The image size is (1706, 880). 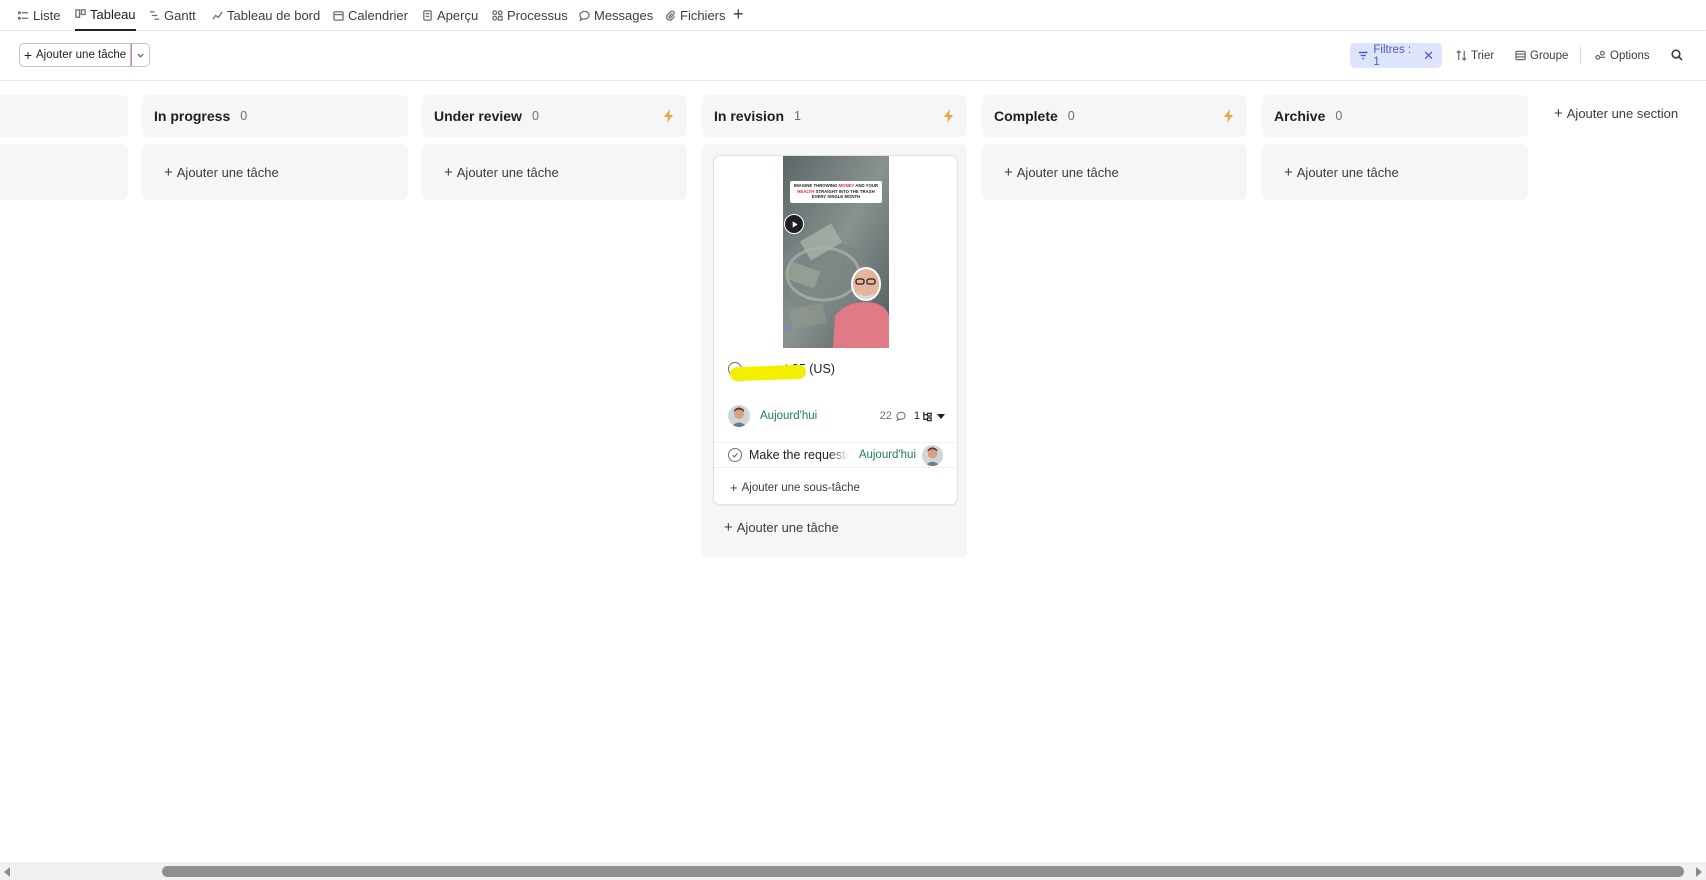 I want to click on add-section-button: + Ajouter une section, so click(x=1616, y=113).